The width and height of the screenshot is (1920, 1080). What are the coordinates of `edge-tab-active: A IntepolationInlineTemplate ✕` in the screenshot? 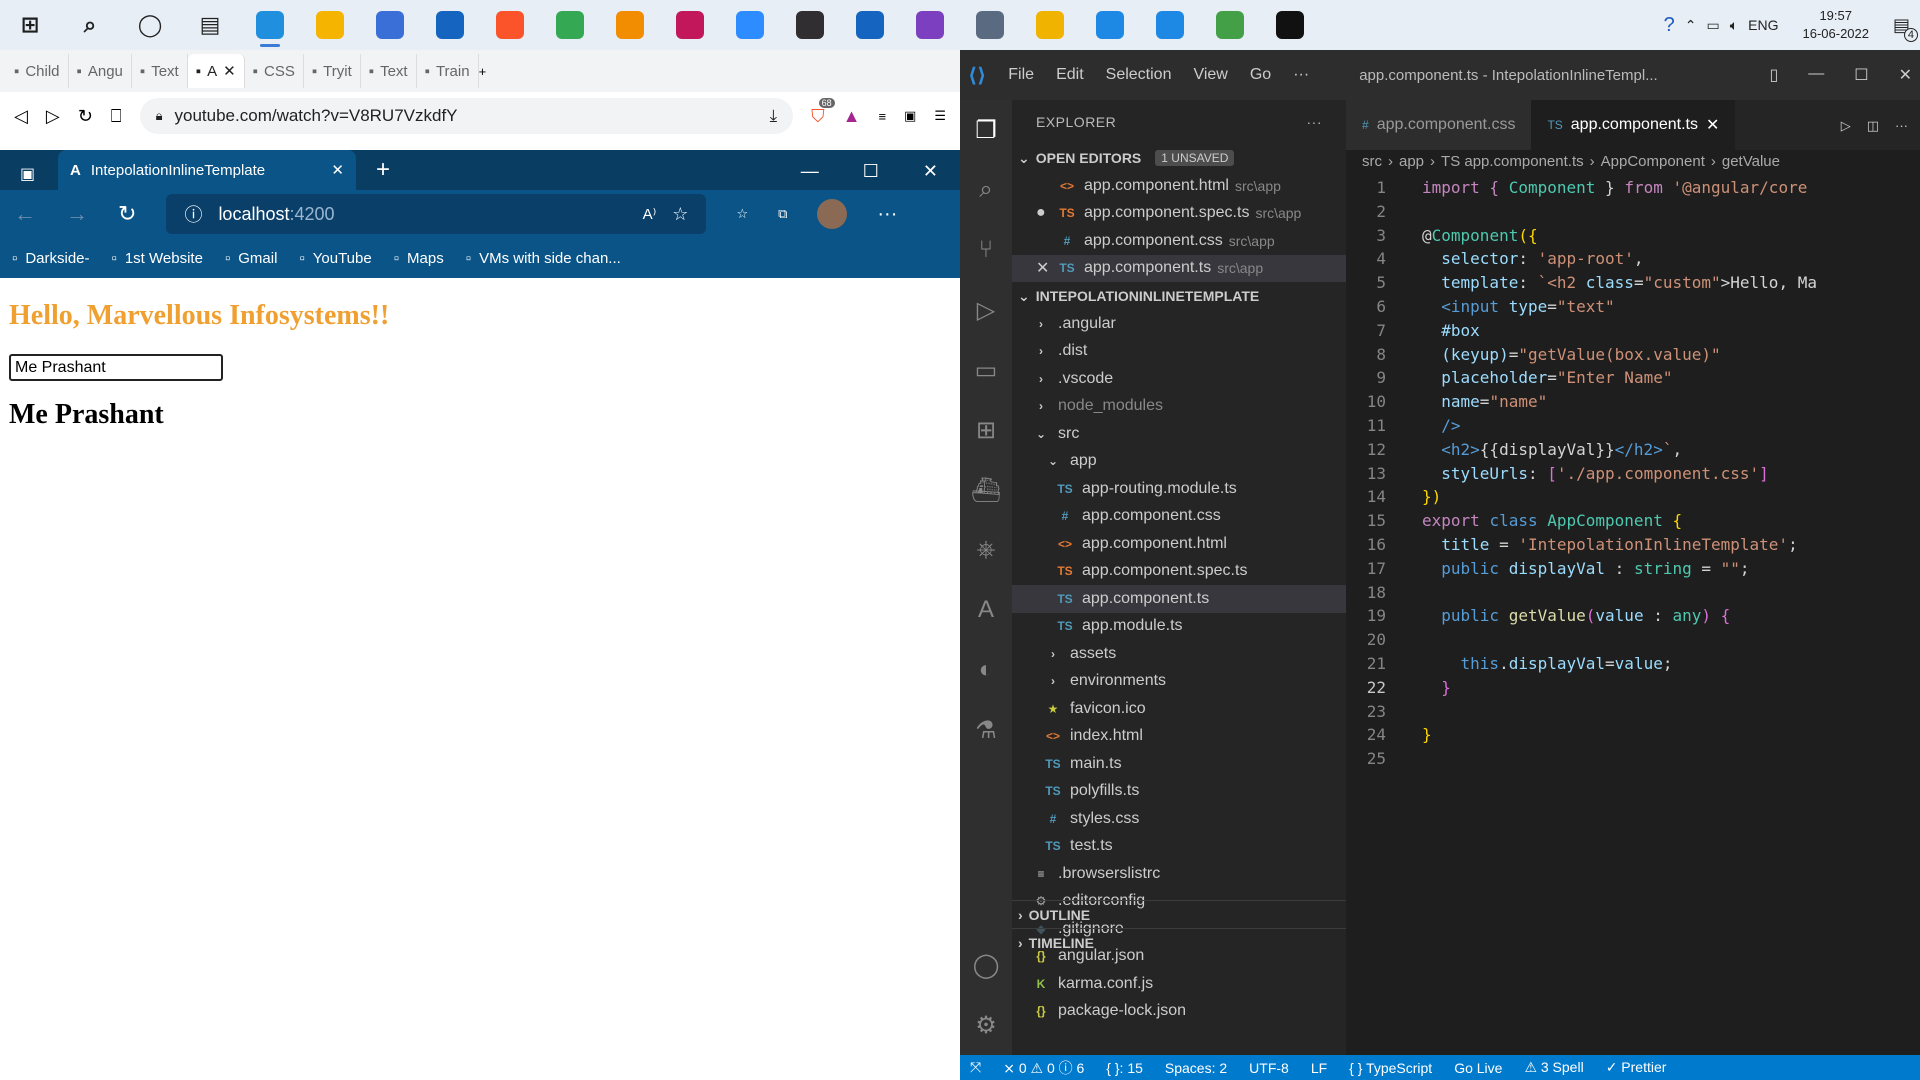 It's located at (207, 170).